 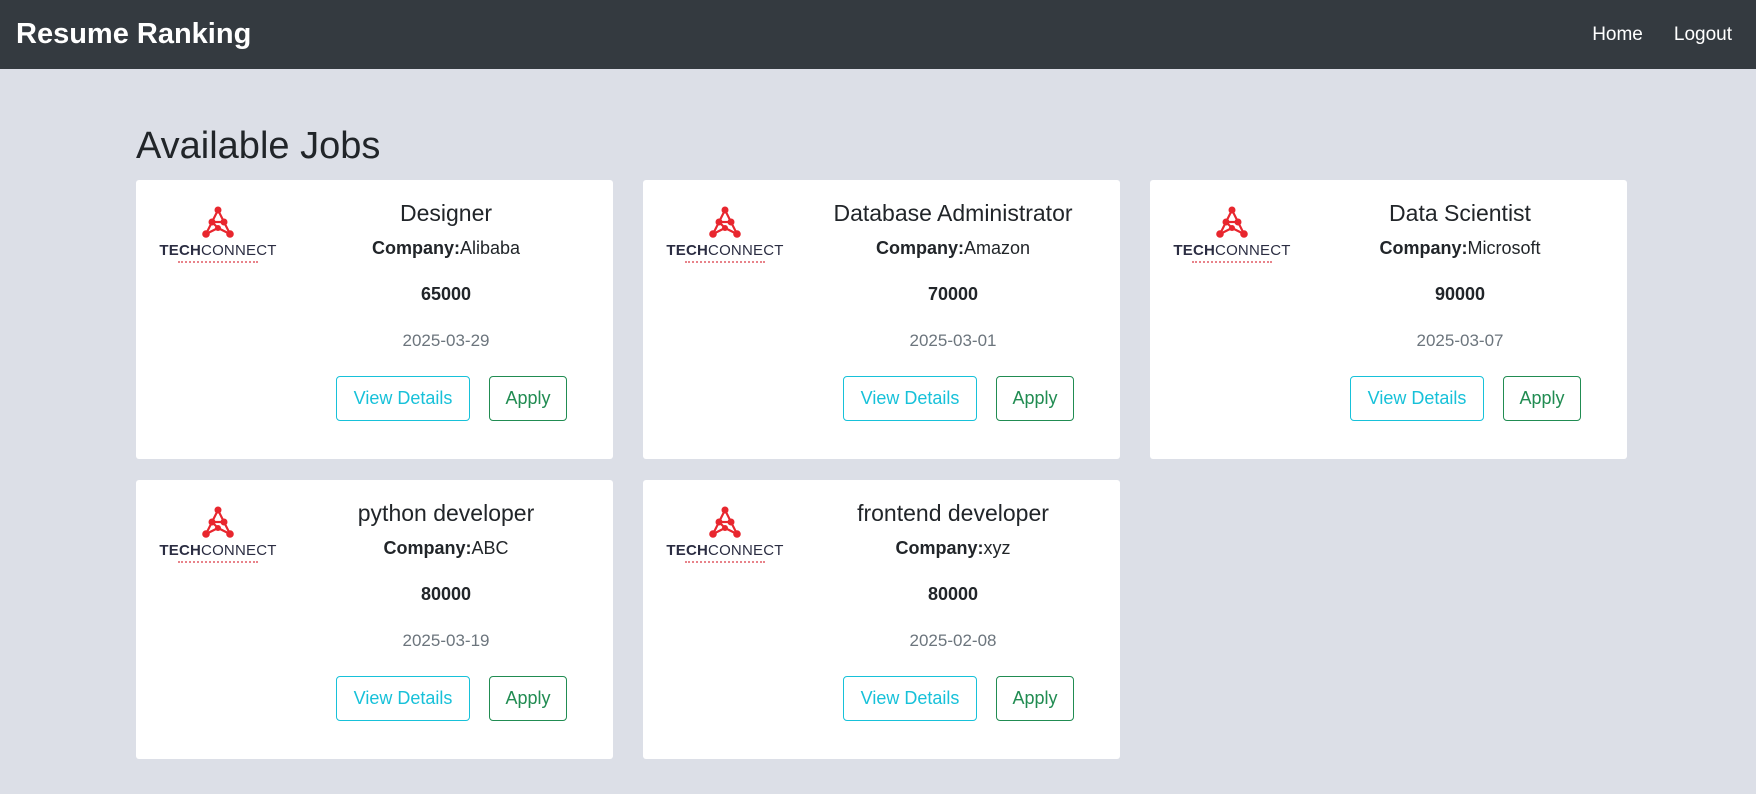 I want to click on navbar: Resume Ranking Home Logout, so click(x=878, y=34).